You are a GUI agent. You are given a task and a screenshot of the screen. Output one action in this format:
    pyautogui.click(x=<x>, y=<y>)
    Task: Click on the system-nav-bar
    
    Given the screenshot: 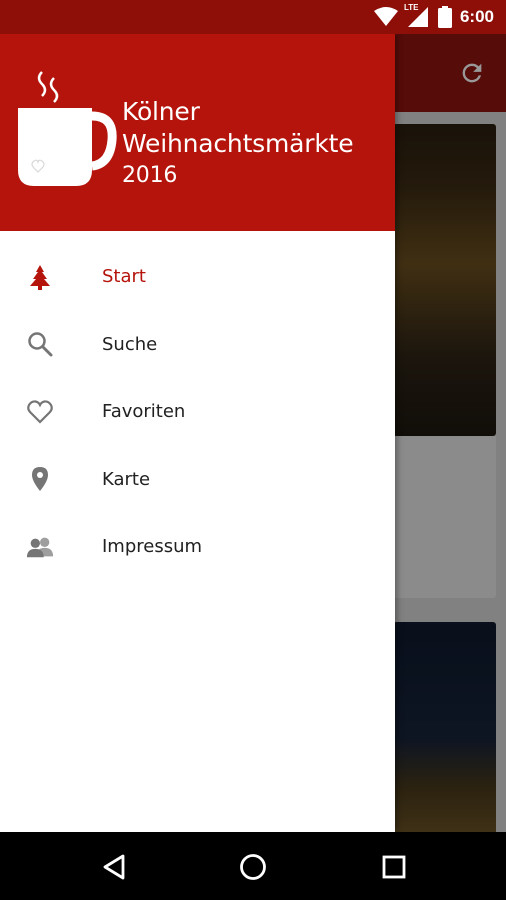 What is the action you would take?
    pyautogui.click(x=253, y=866)
    